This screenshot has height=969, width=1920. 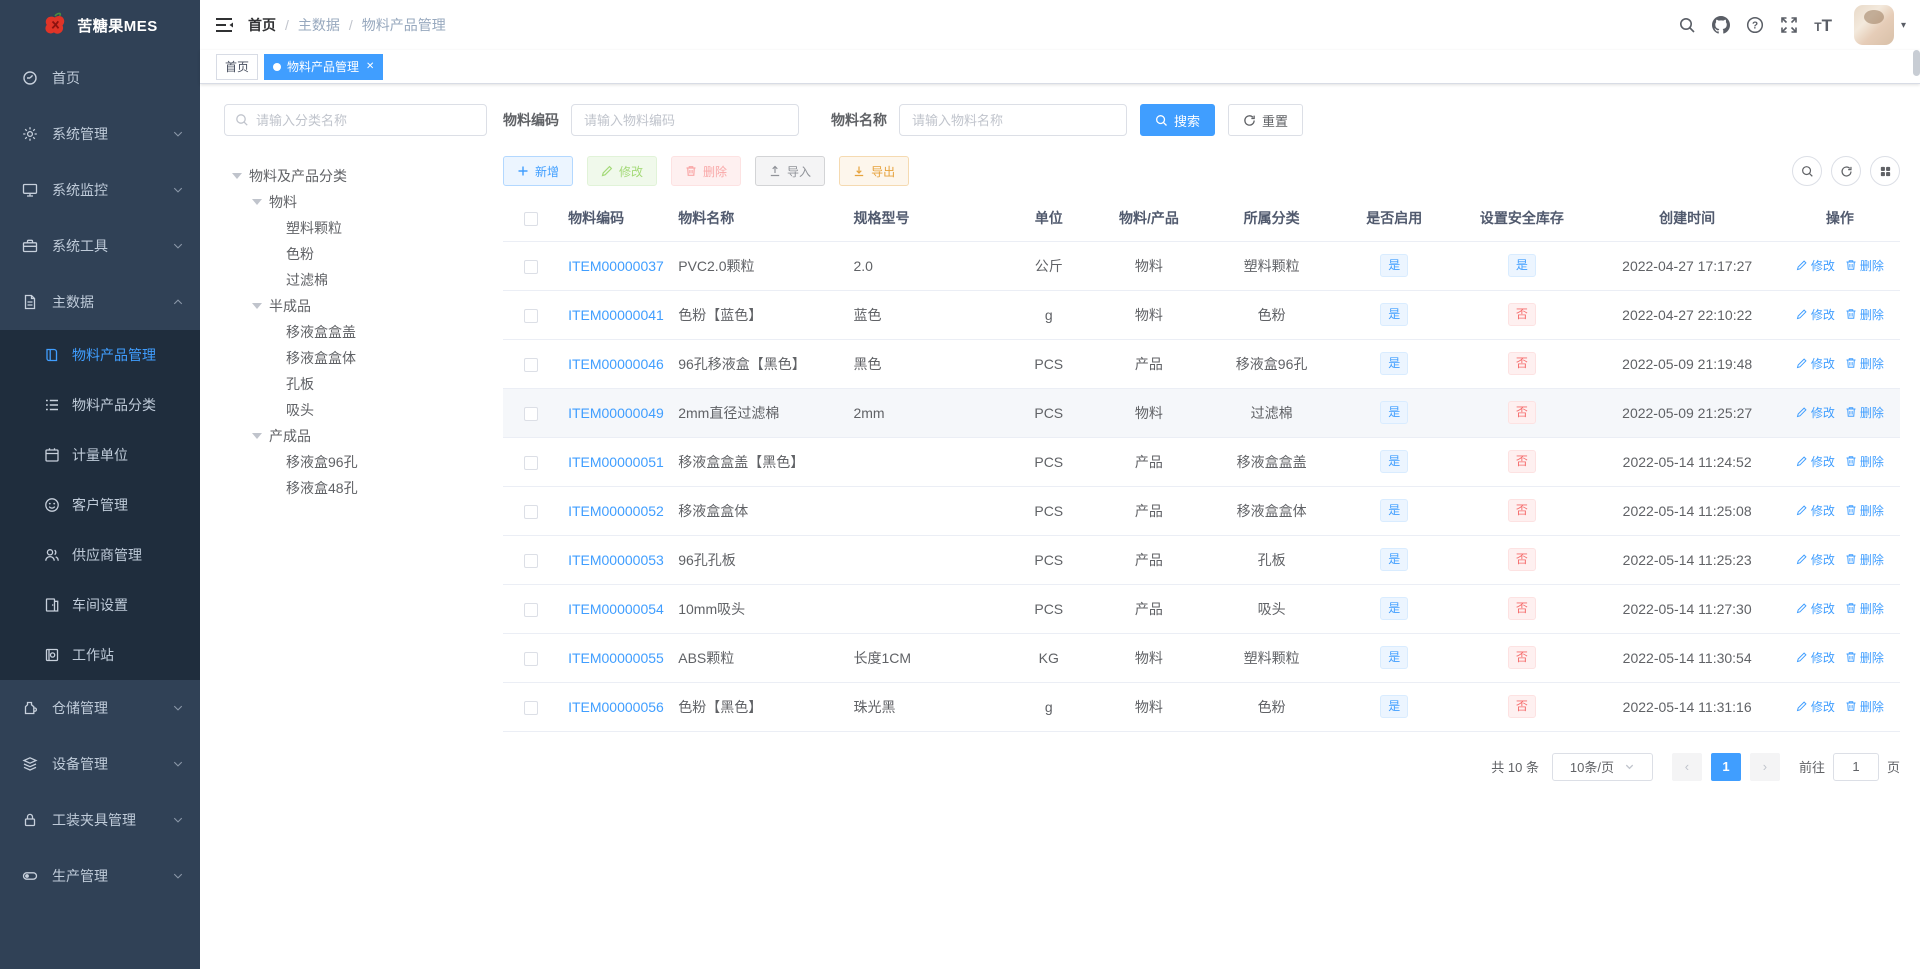 What do you see at coordinates (1916, 63) in the screenshot?
I see `scrollbar-thumb` at bounding box center [1916, 63].